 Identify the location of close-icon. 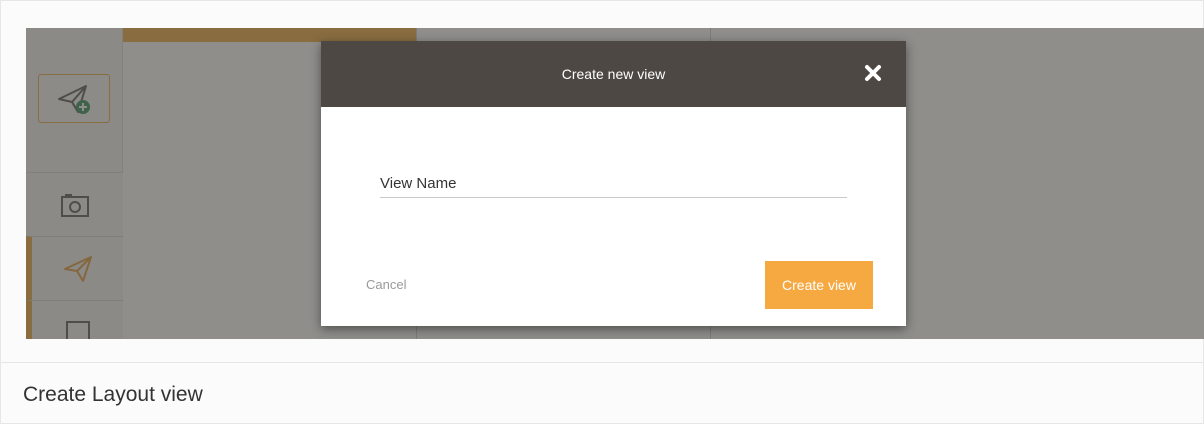
(873, 73).